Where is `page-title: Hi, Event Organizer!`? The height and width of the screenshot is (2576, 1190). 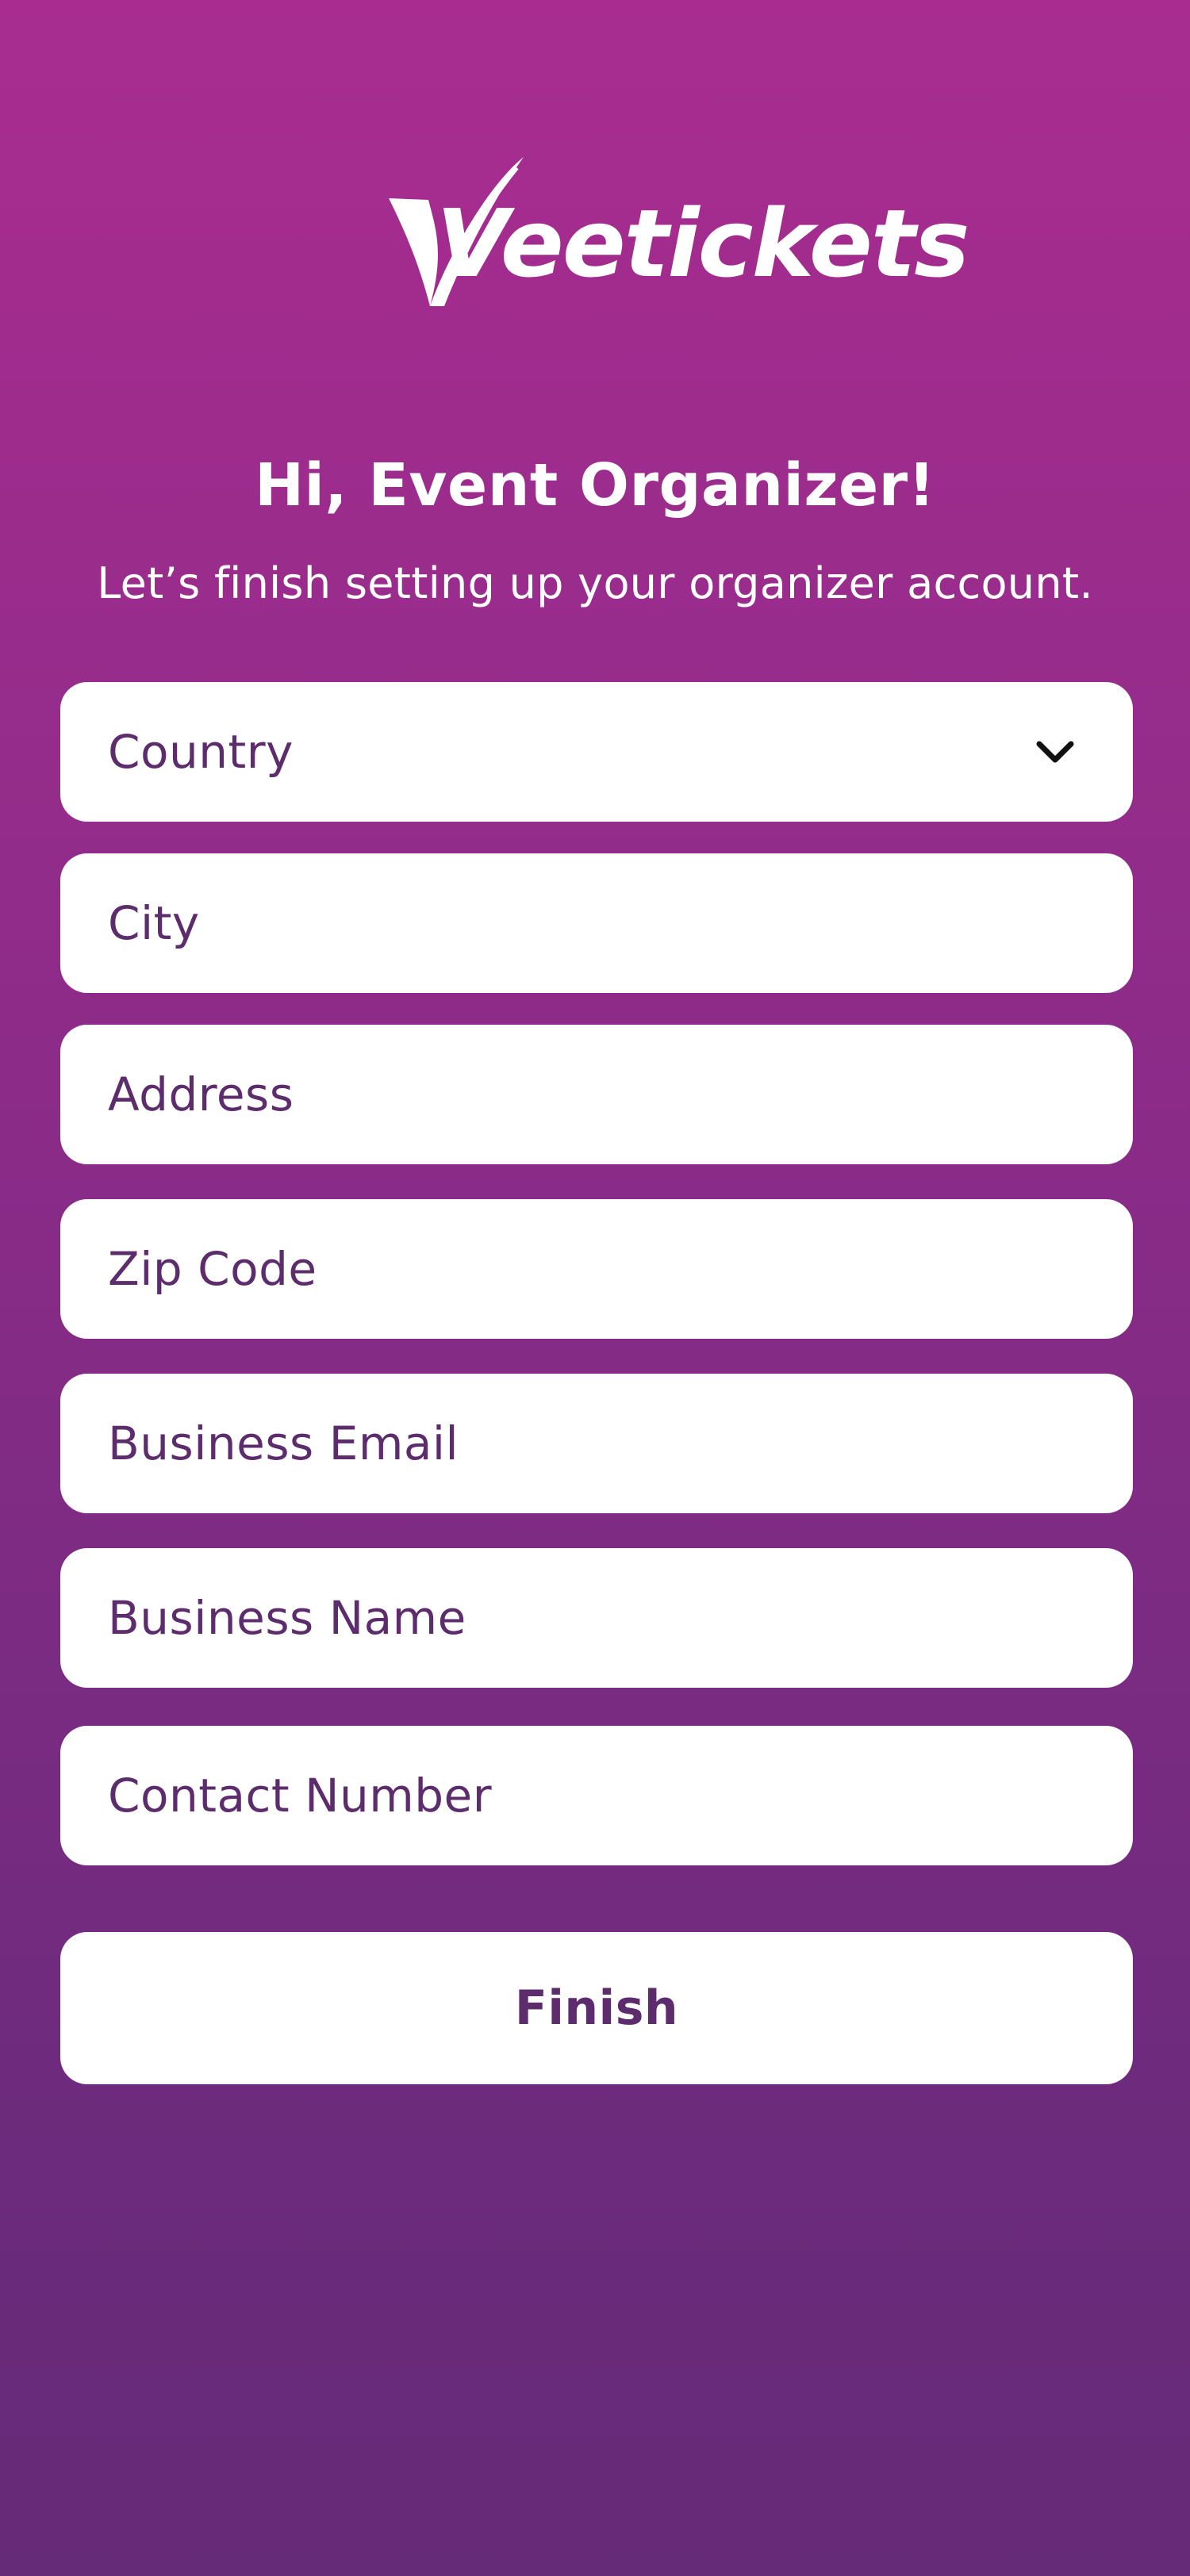
page-title: Hi, Event Organizer! is located at coordinates (595, 485).